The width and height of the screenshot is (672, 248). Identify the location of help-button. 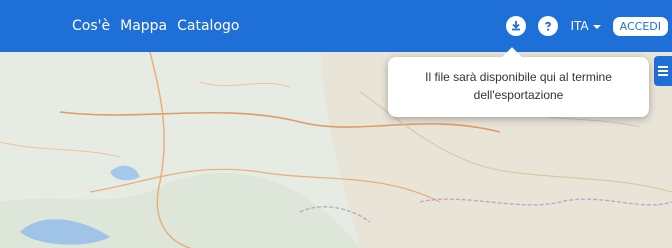
(548, 26).